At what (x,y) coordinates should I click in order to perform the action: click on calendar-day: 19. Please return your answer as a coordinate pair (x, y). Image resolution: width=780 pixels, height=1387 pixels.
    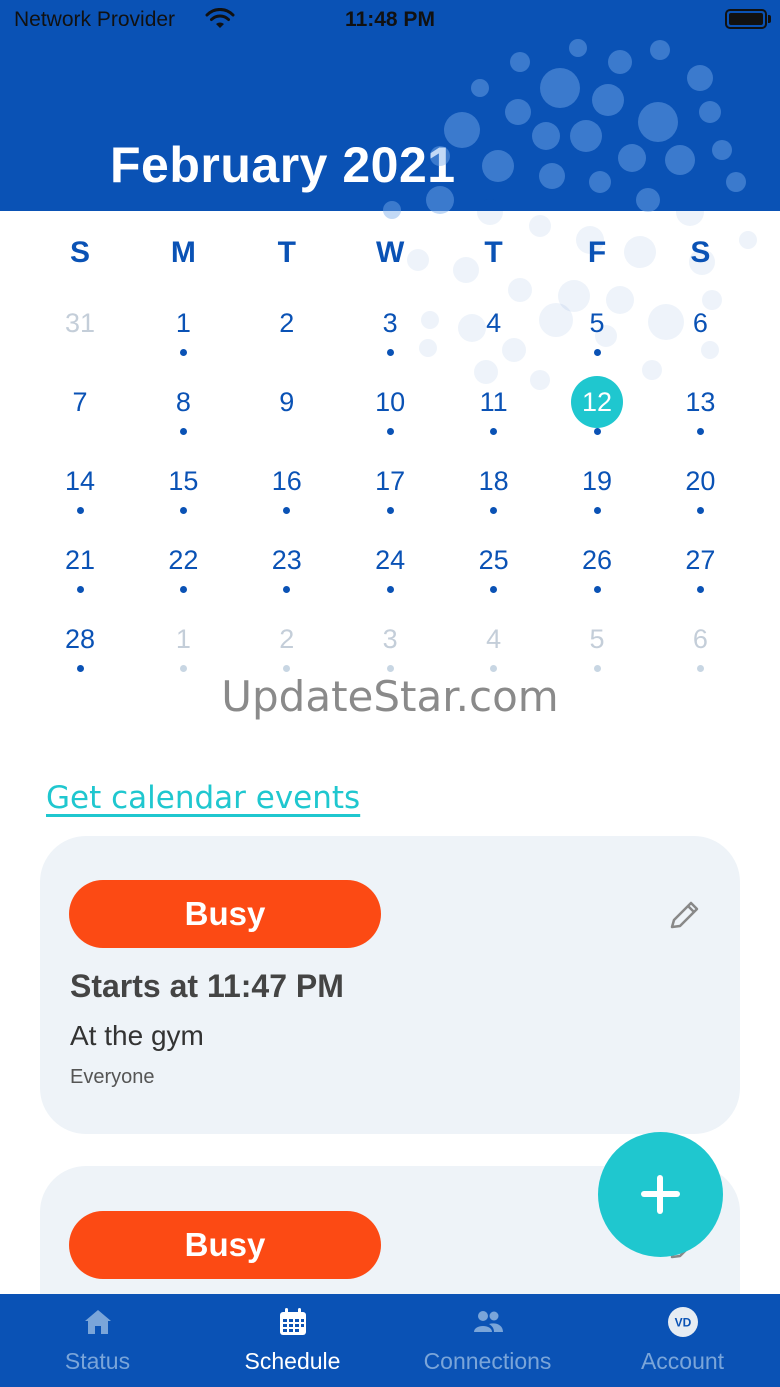
    Looking at the image, I should click on (597, 494).